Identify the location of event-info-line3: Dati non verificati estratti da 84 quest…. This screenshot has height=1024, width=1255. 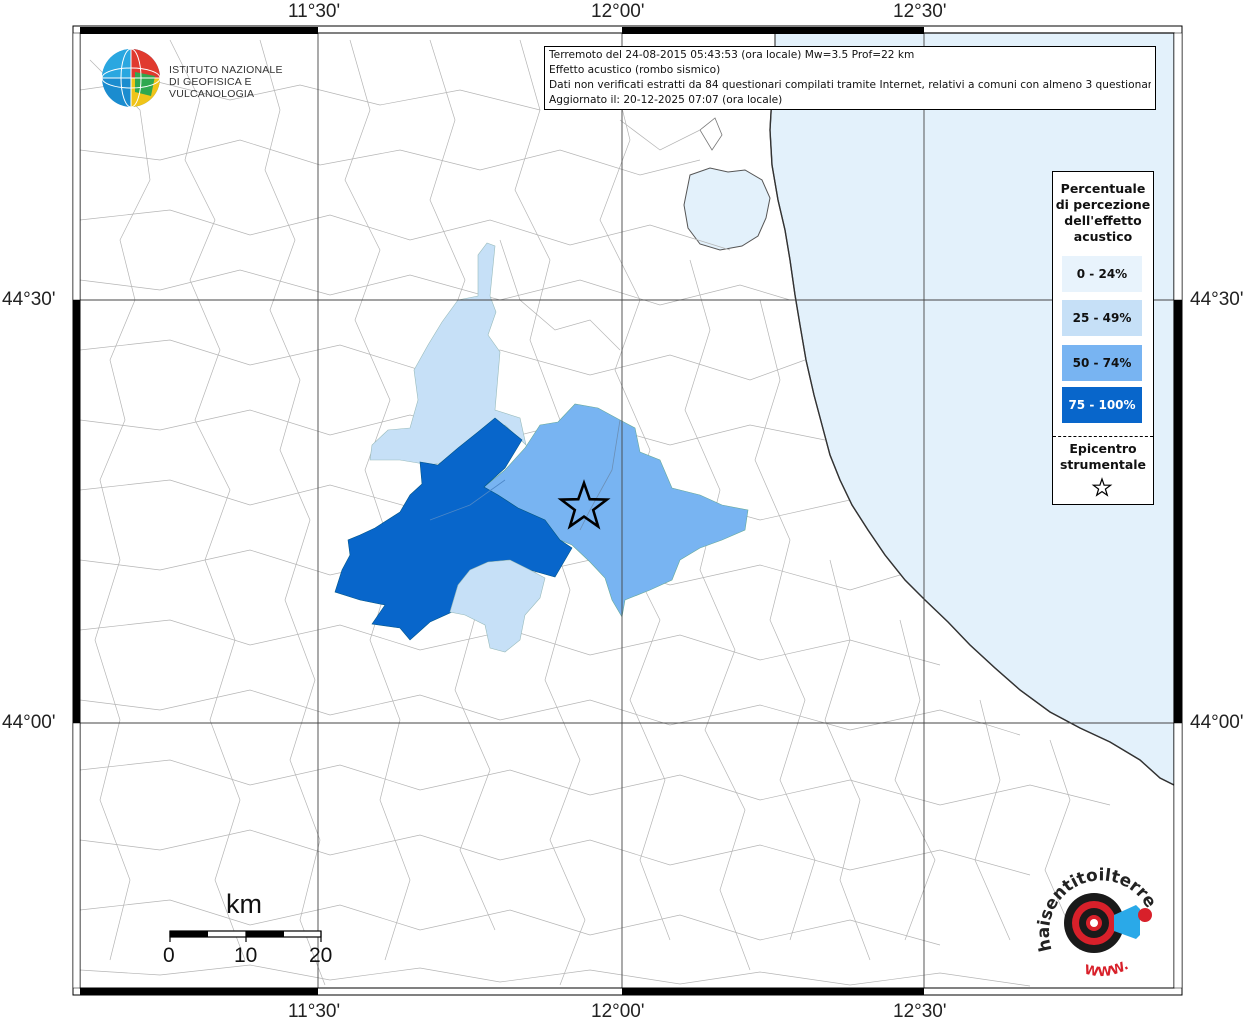
(850, 85).